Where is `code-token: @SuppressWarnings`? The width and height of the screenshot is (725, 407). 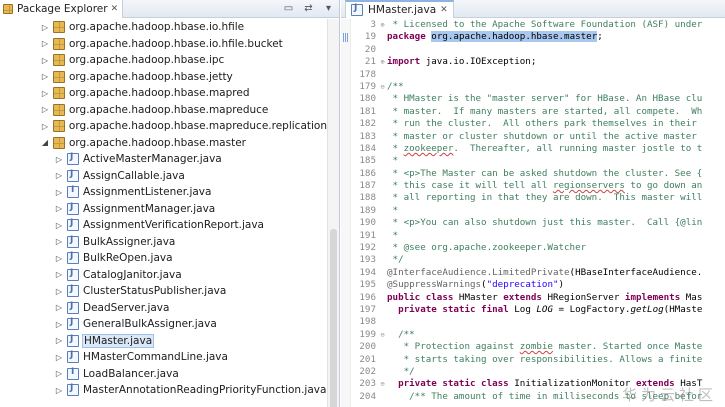 code-token: @SuppressWarnings is located at coordinates (434, 285).